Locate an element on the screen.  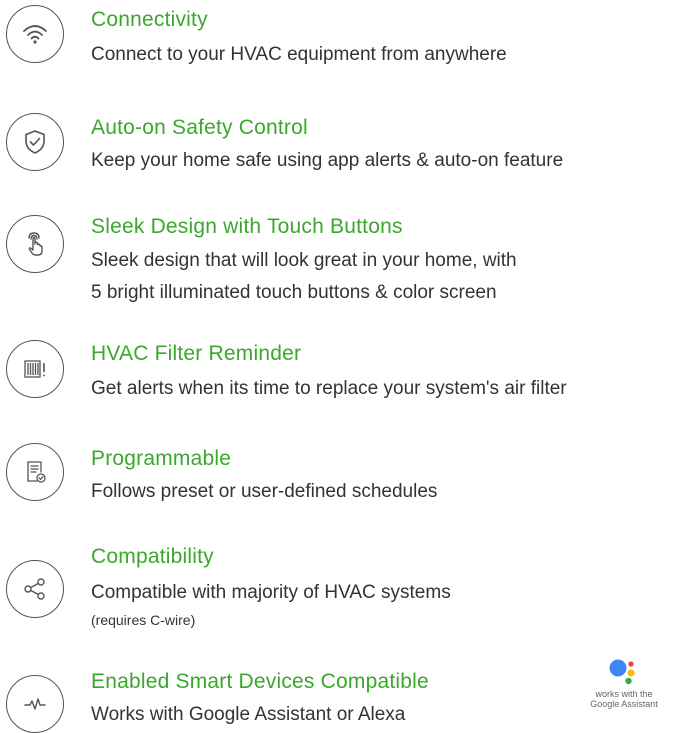
feature-title: Programmable is located at coordinates (161, 458).